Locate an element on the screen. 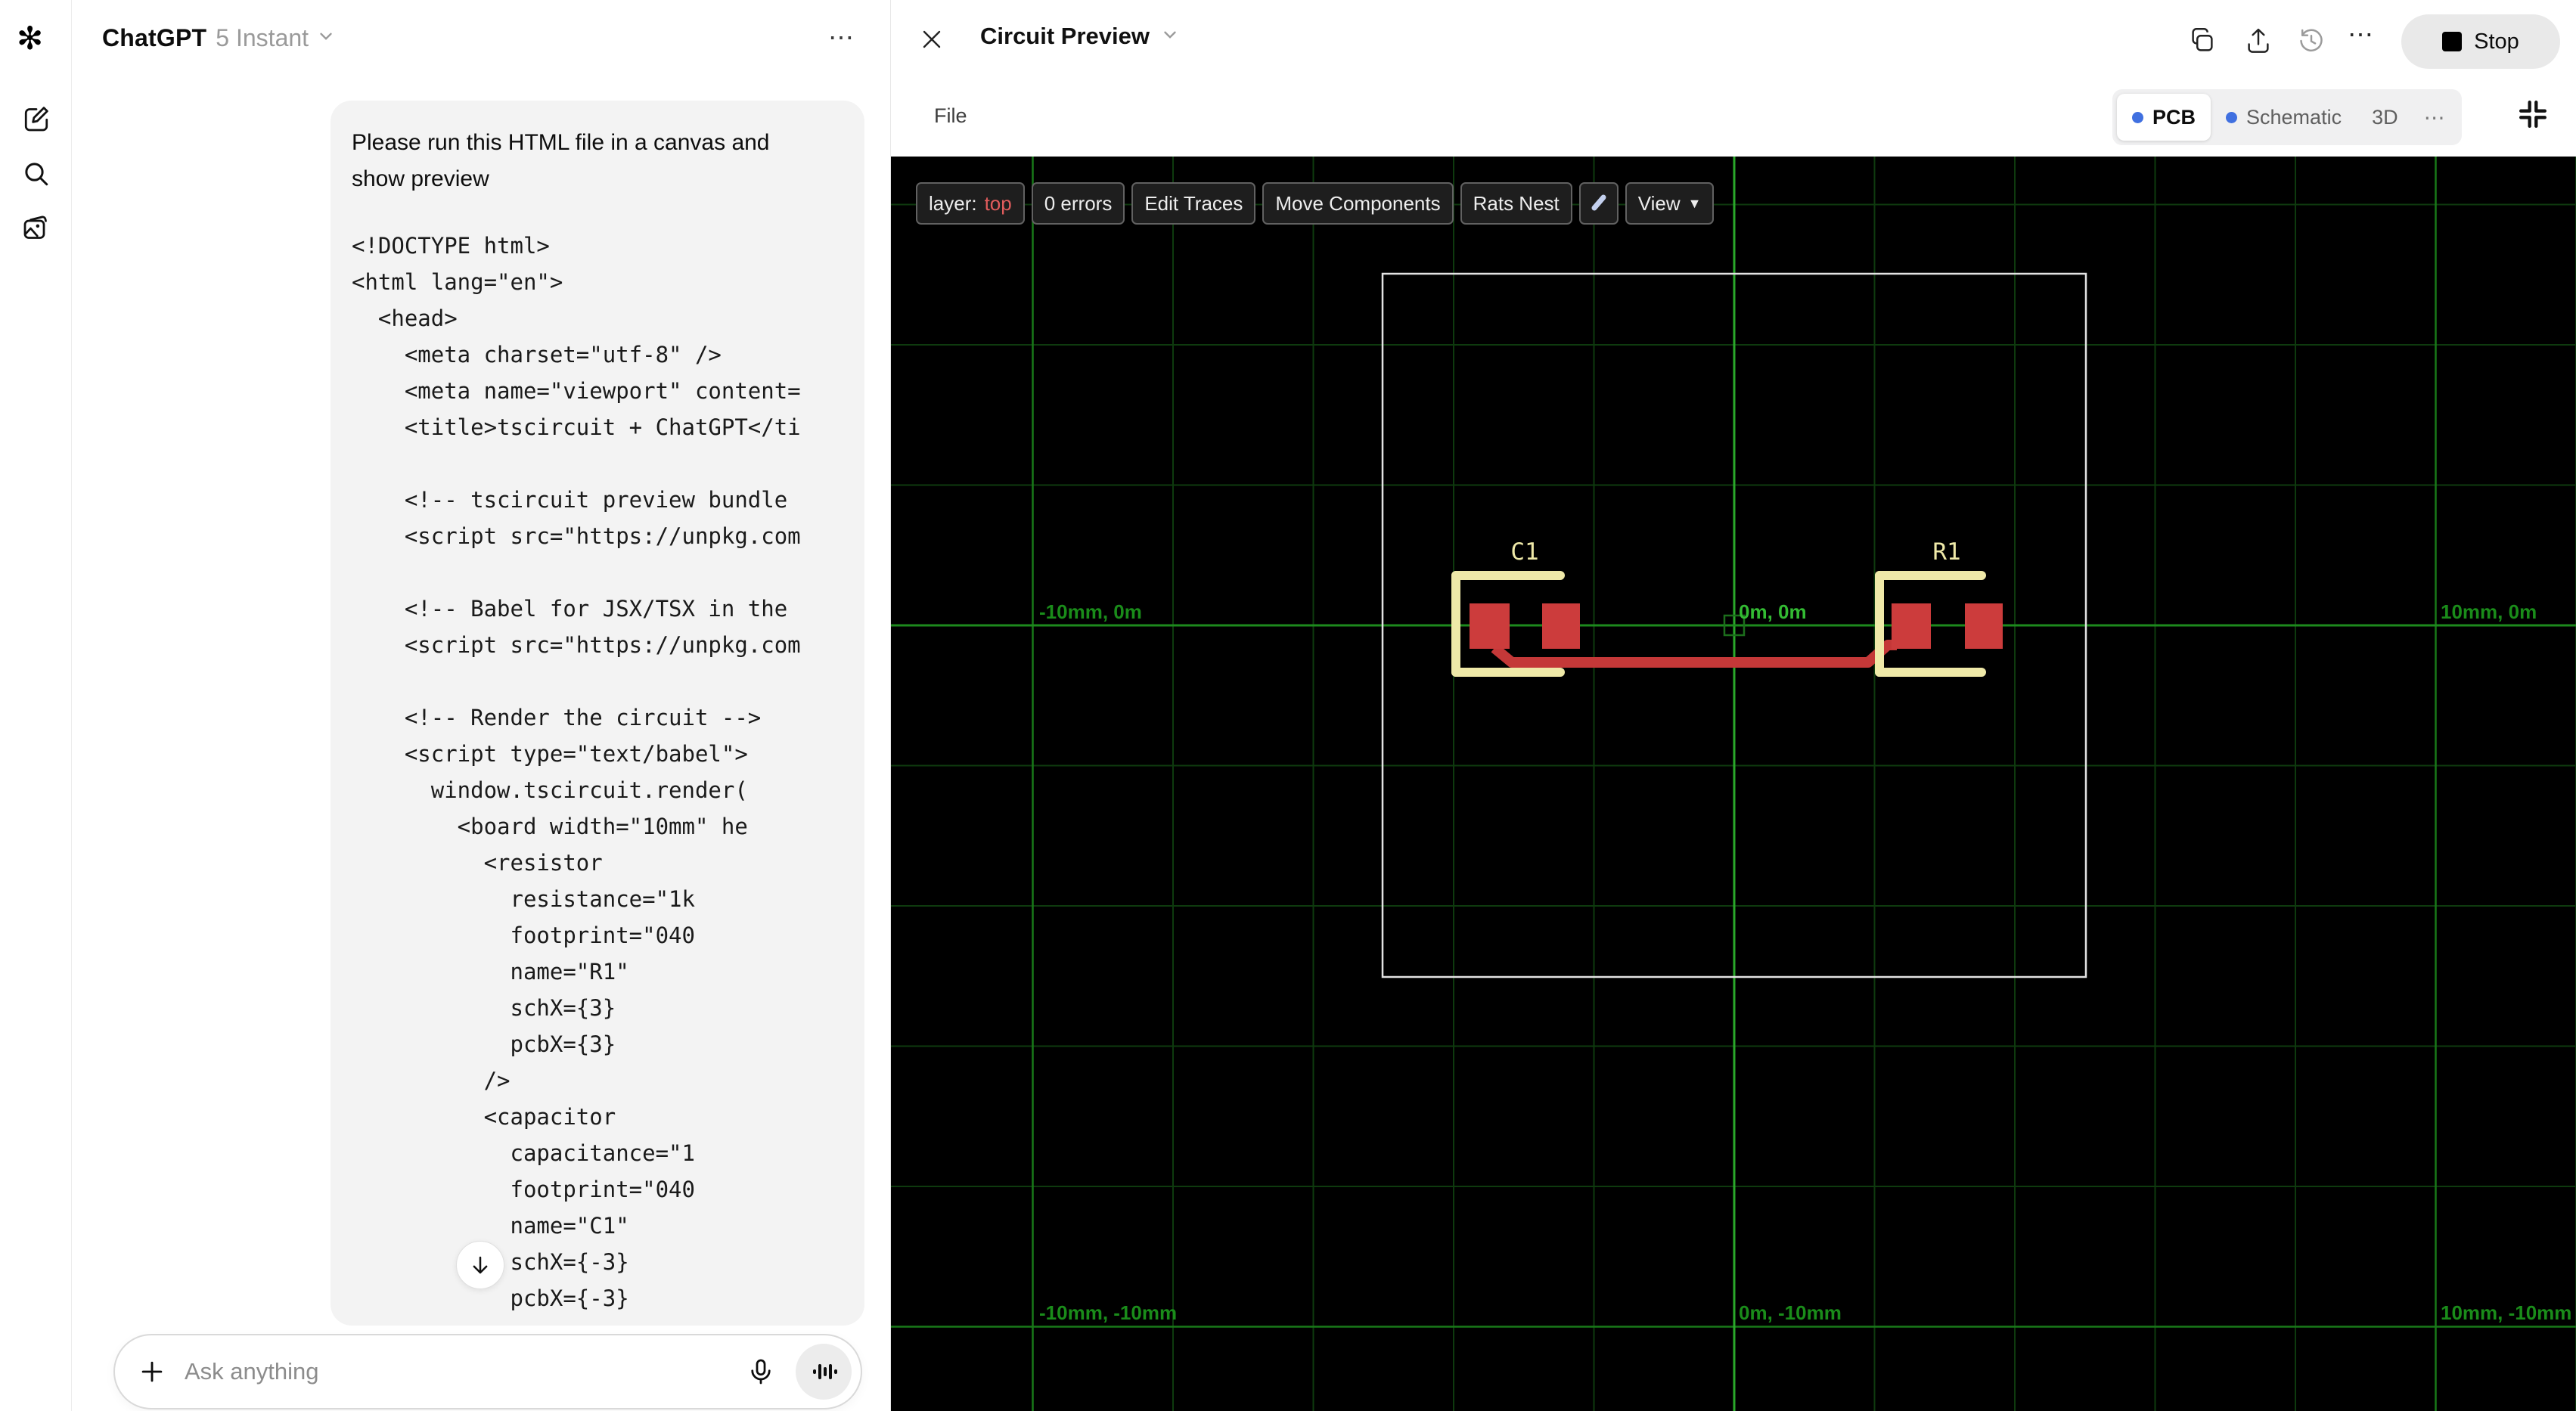  move-components-button: Move Components is located at coordinates (1358, 203).